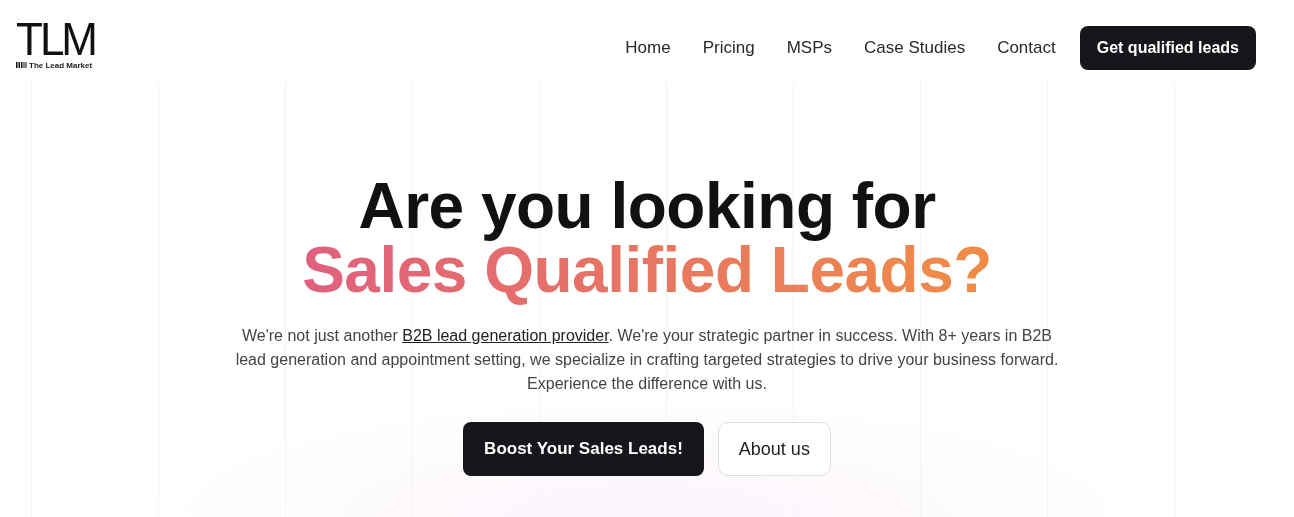  I want to click on bars-icon, so click(21, 65).